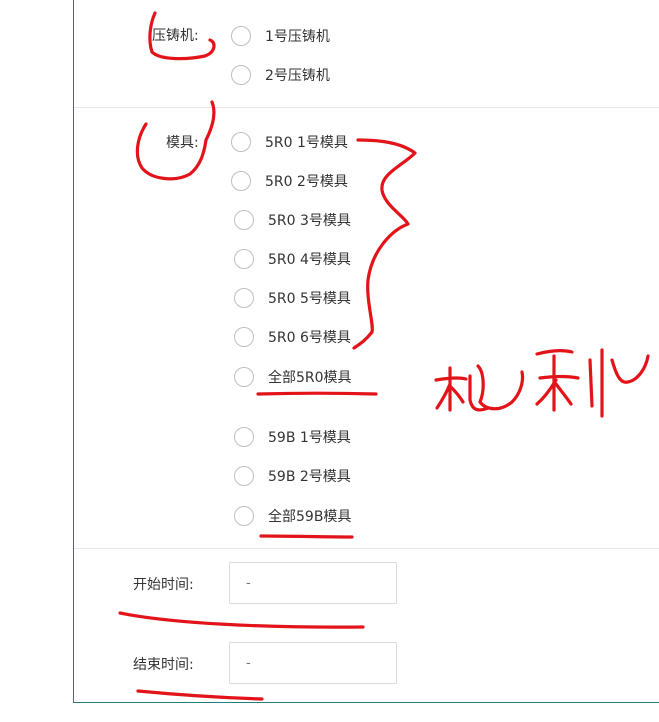 The image size is (659, 722). I want to click on mold-option-5r0-all: 全部5R0模具, so click(293, 377).